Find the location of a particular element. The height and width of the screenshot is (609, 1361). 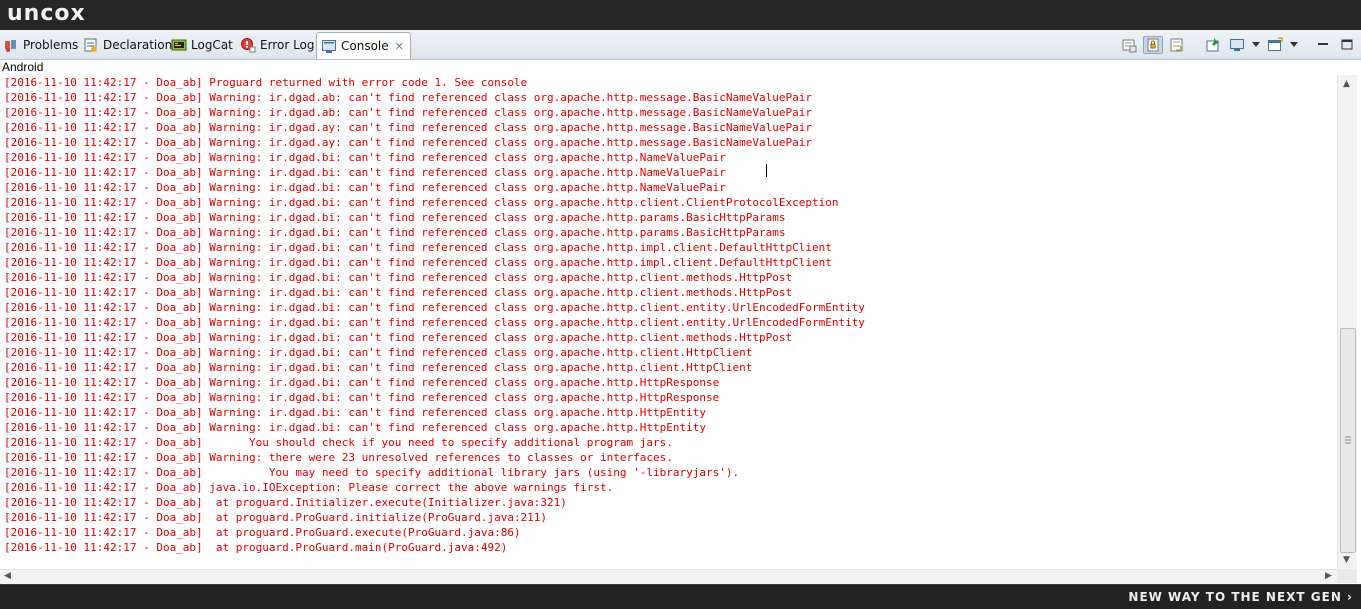

close-tab-icon: ✕ is located at coordinates (399, 46).